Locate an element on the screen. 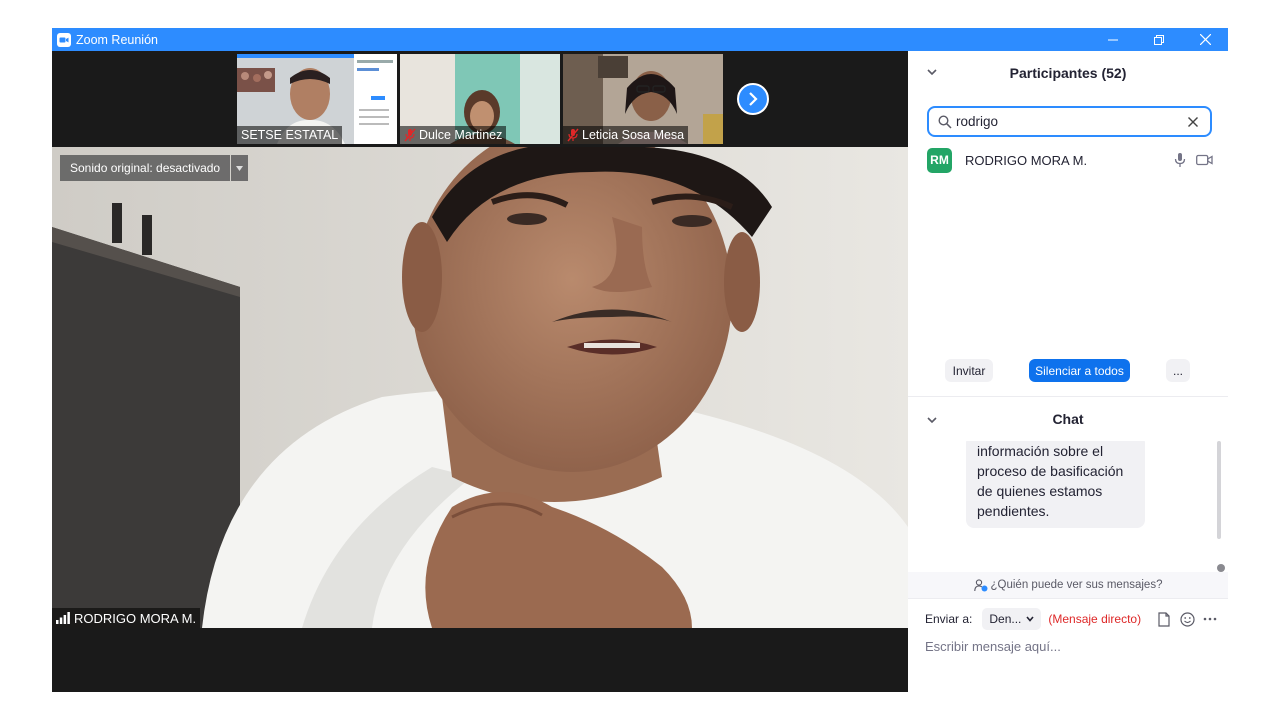 The width and height of the screenshot is (1280, 720). caret-down-icon is located at coordinates (240, 168).